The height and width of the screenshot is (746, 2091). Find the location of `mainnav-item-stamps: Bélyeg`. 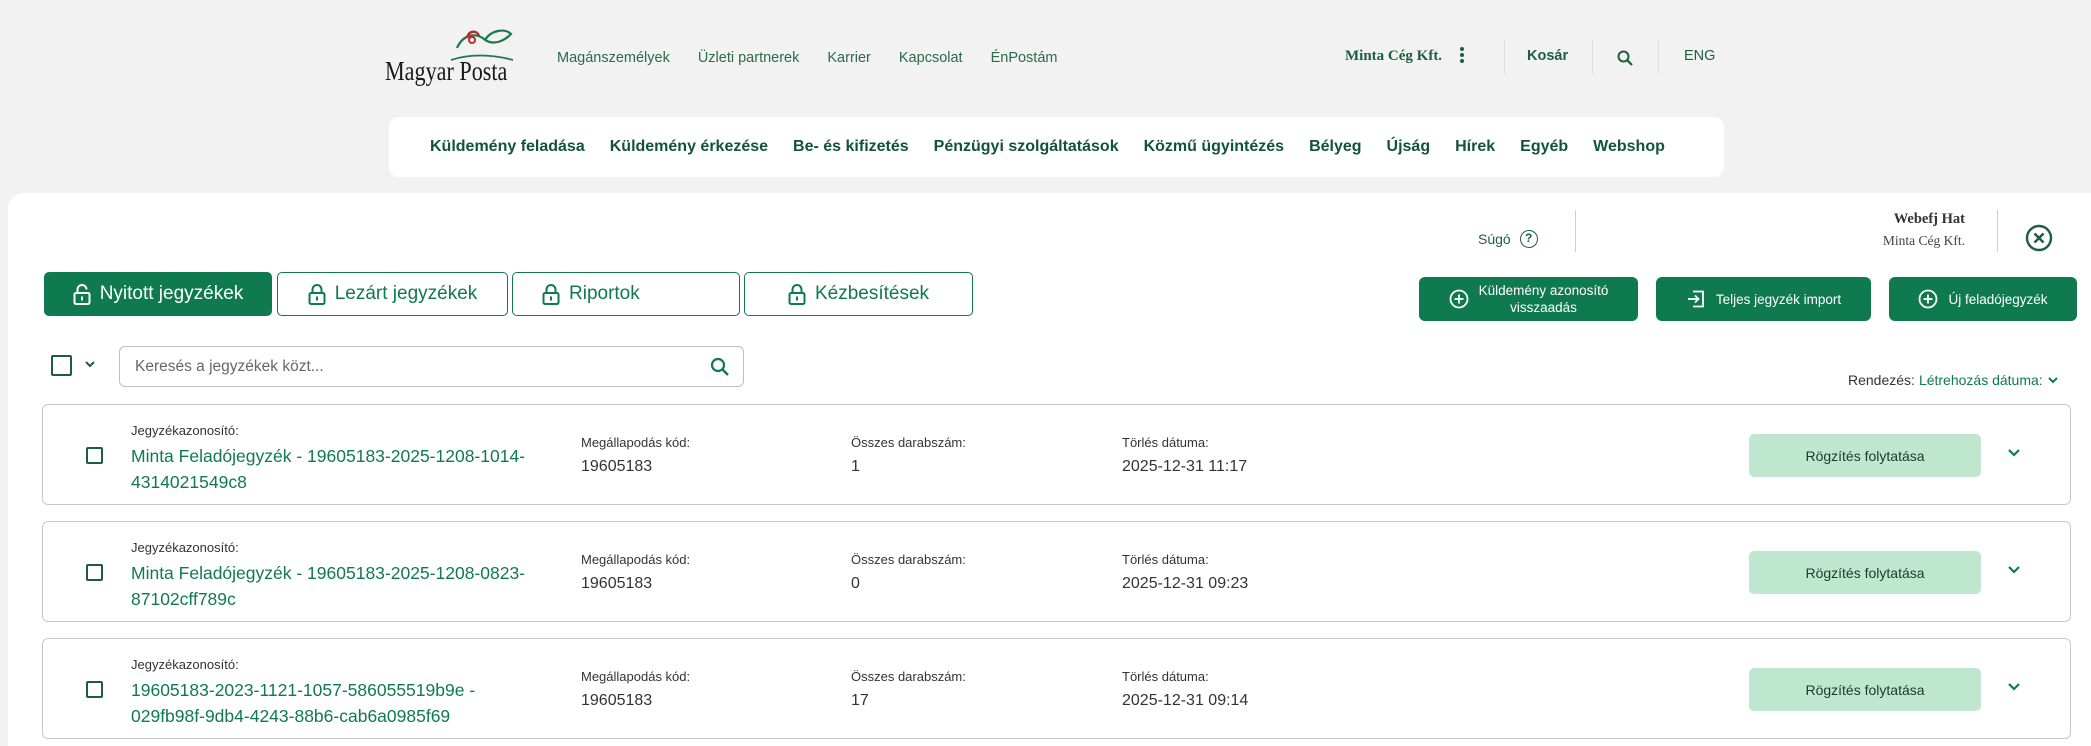

mainnav-item-stamps: Bélyeg is located at coordinates (1335, 147).